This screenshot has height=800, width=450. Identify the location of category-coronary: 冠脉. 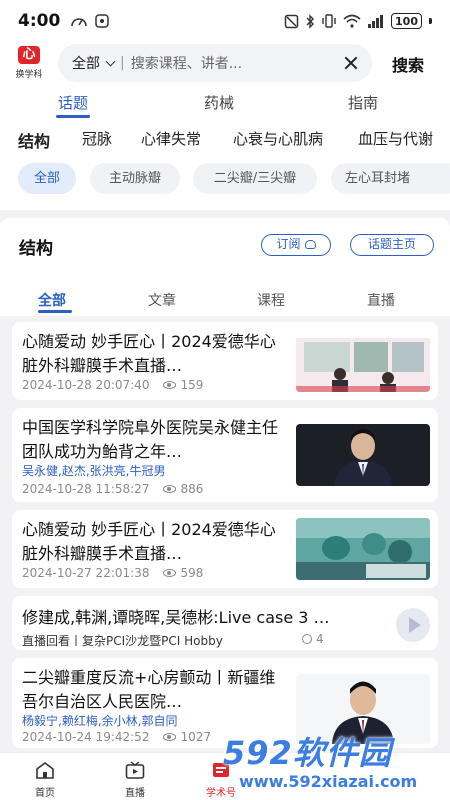
(97, 138).